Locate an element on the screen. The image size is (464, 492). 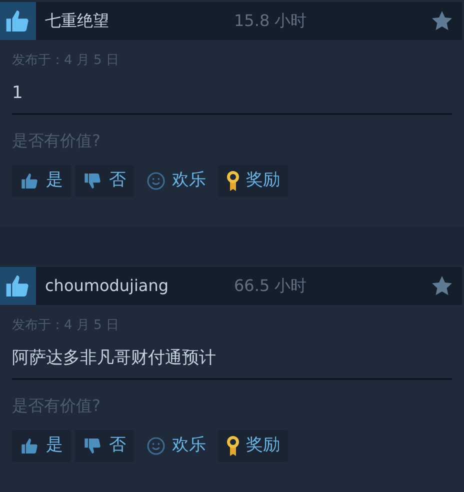
author-name: choumodujiang is located at coordinates (139, 286).